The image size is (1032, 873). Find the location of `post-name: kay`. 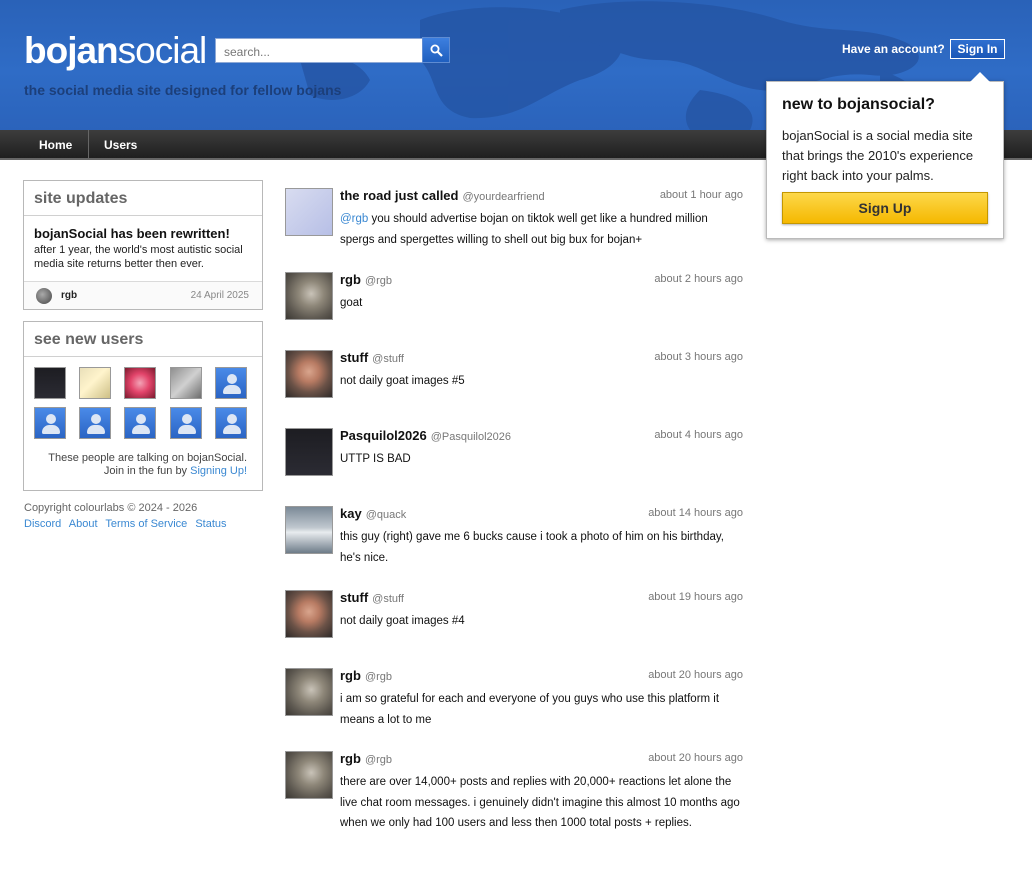

post-name: kay is located at coordinates (351, 513).